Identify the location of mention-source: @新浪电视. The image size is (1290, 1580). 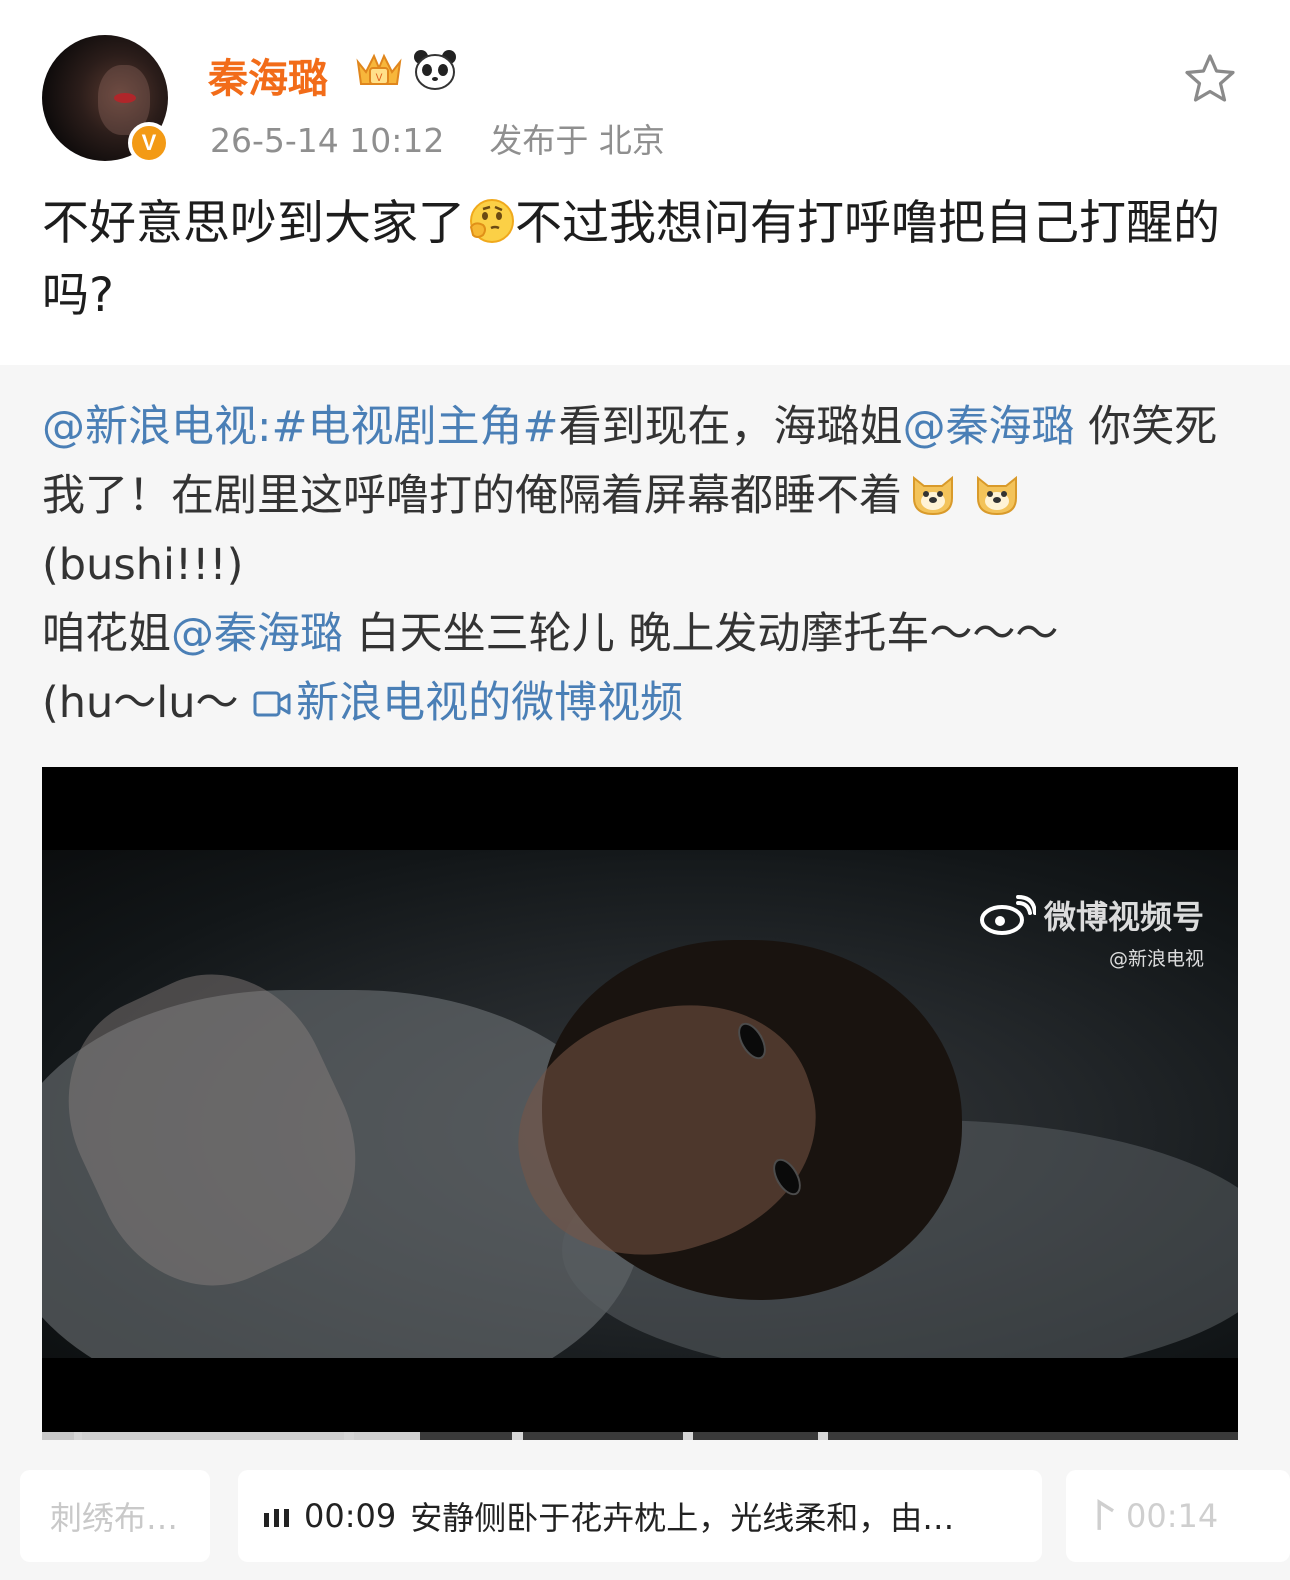
(149, 427).